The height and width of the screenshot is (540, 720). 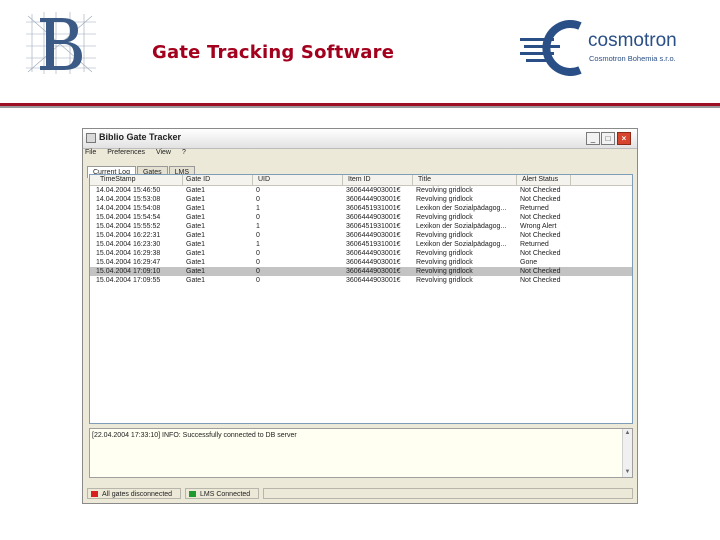 I want to click on cell-timestamp: 14.04.2004 15:53:08, so click(x=128, y=199).